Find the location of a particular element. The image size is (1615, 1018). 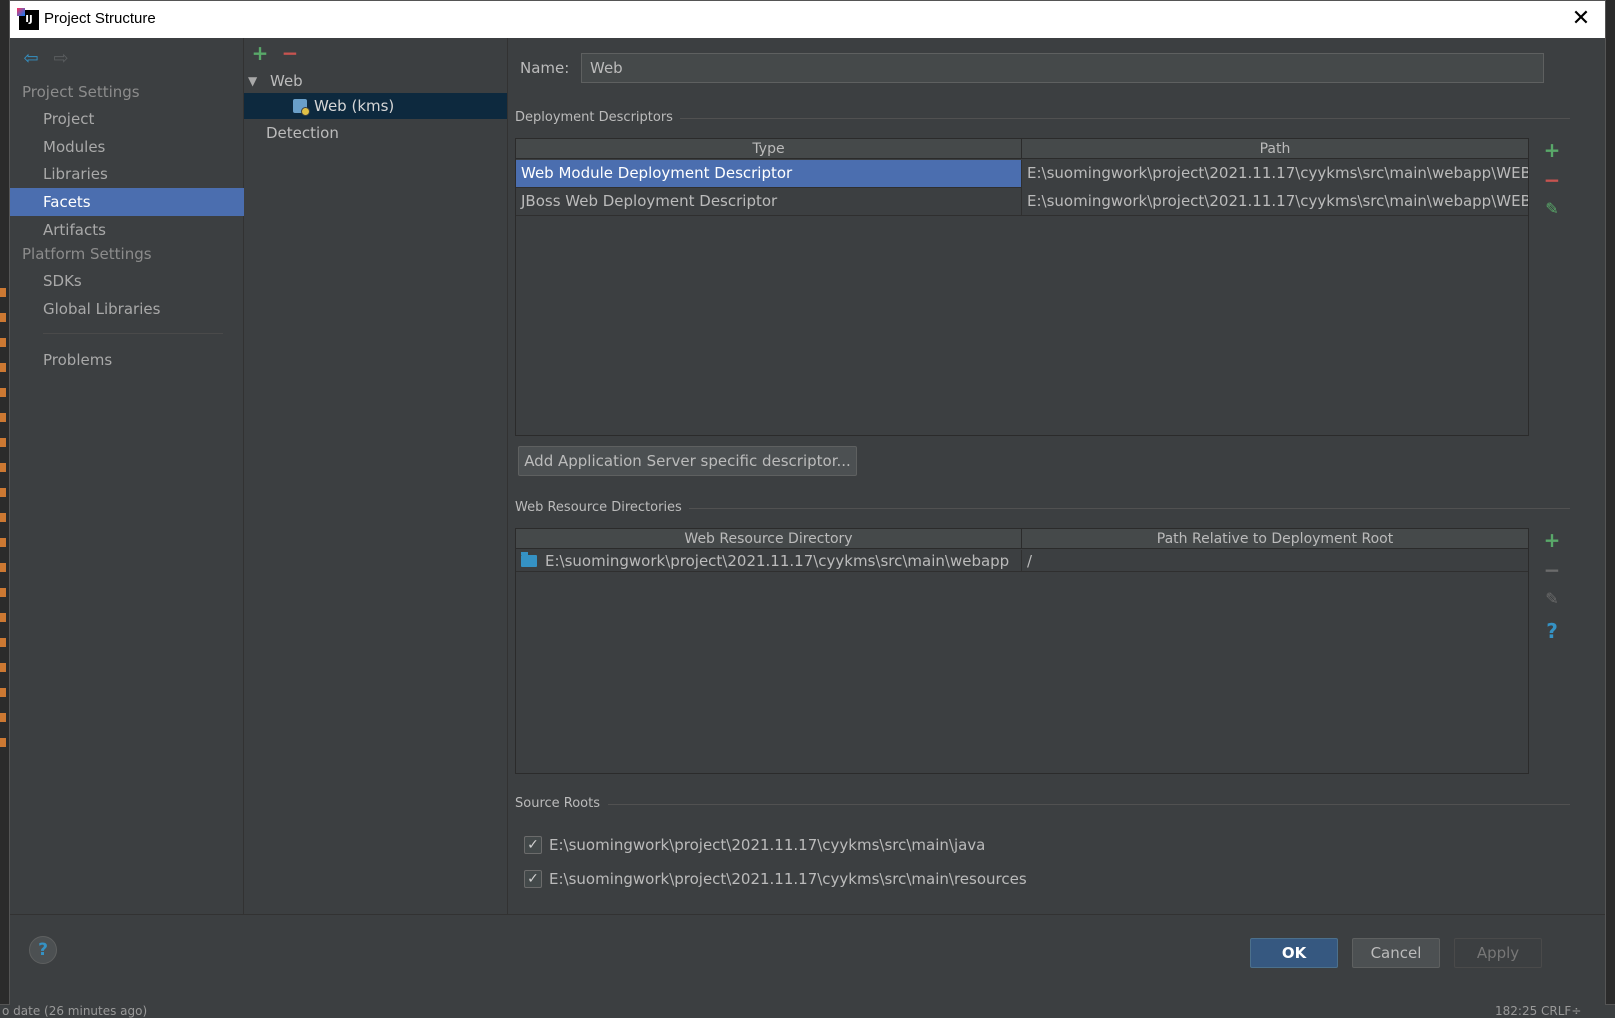

sidebar-divider is located at coordinates (133, 333).